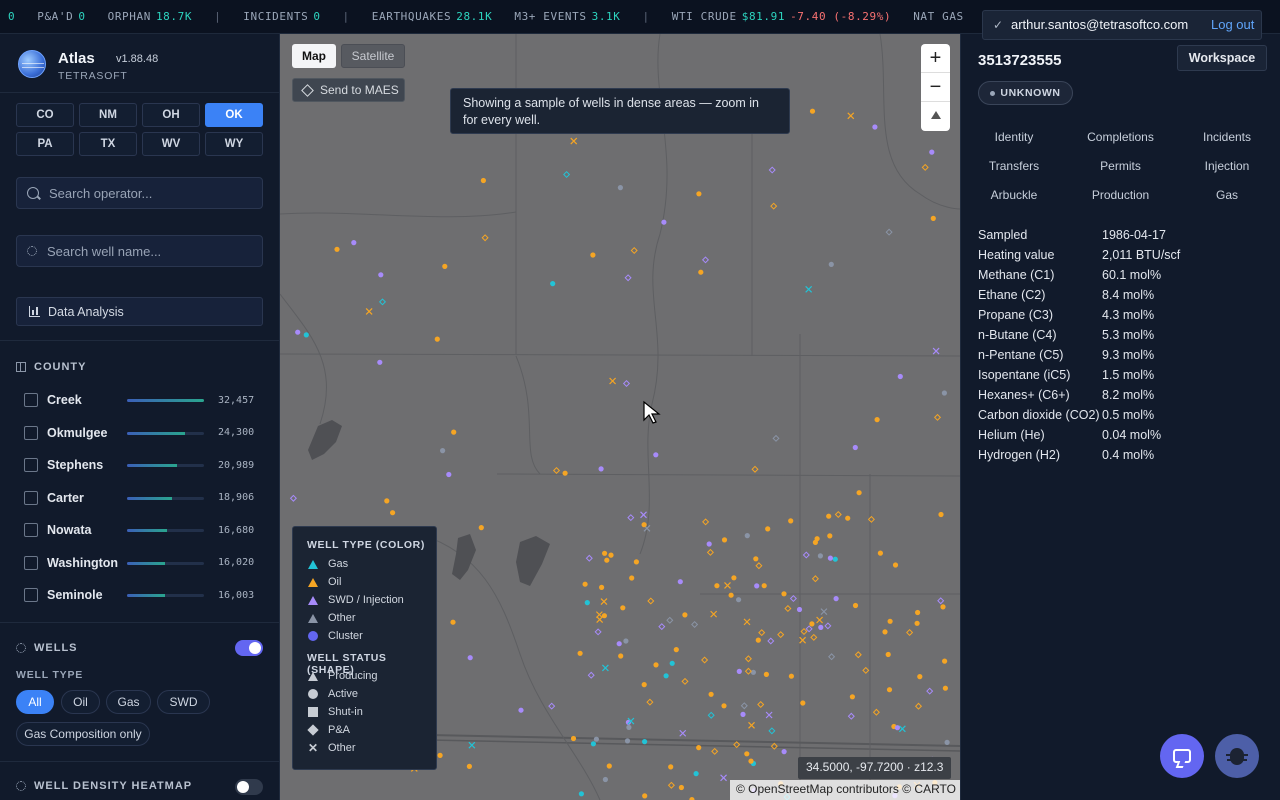  Describe the element at coordinates (144, 498) in the screenshot. I see `county-row: Carter 18,906` at that location.